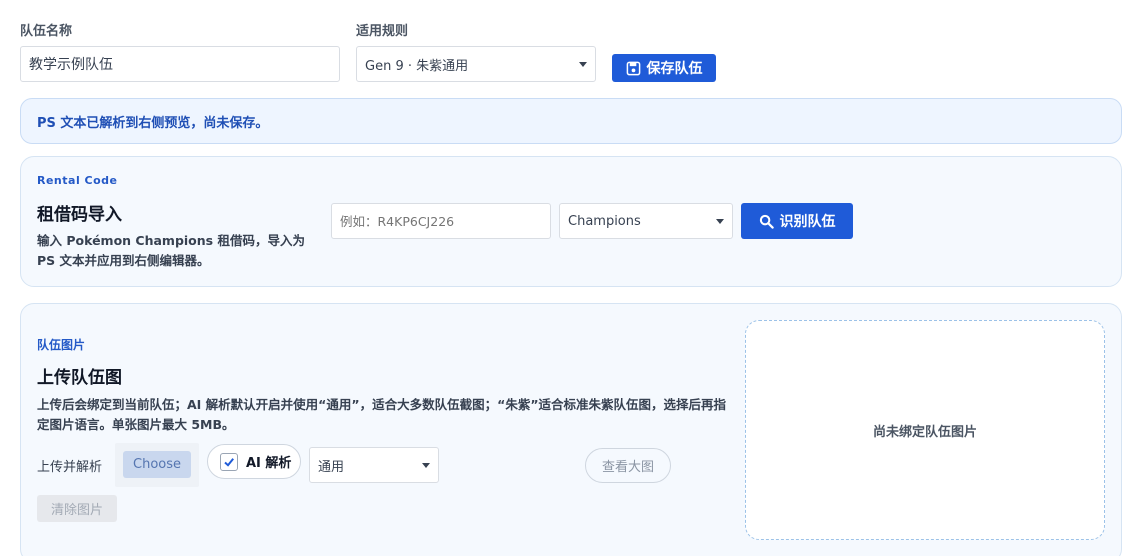 The height and width of the screenshot is (556, 1142). What do you see at coordinates (77, 180) in the screenshot?
I see `rental-eyebrow: Rental Code` at bounding box center [77, 180].